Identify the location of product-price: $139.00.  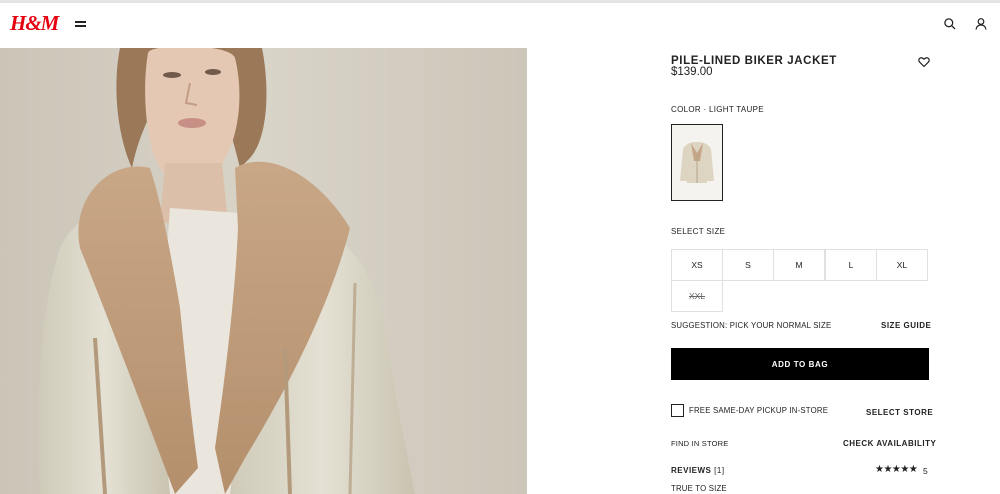
(692, 72).